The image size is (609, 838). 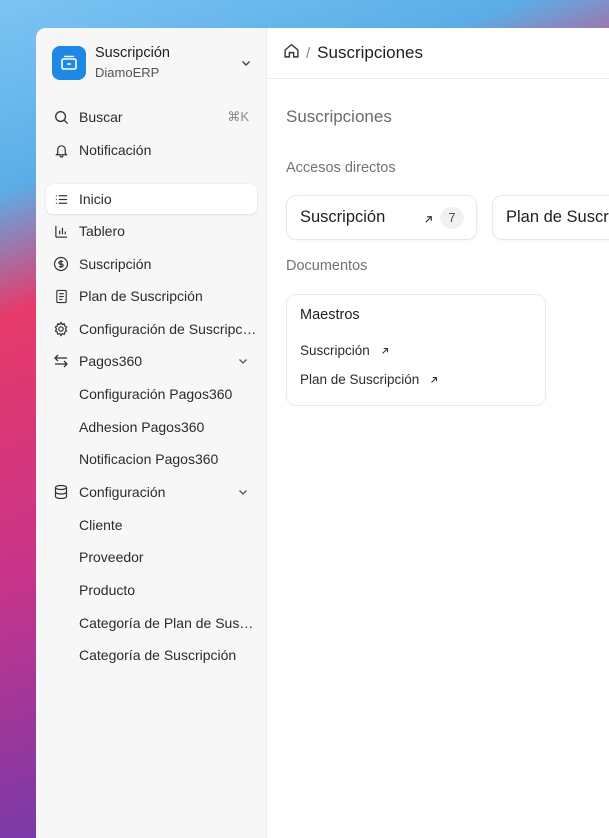 I want to click on bar-chart-icon, so click(x=61, y=231).